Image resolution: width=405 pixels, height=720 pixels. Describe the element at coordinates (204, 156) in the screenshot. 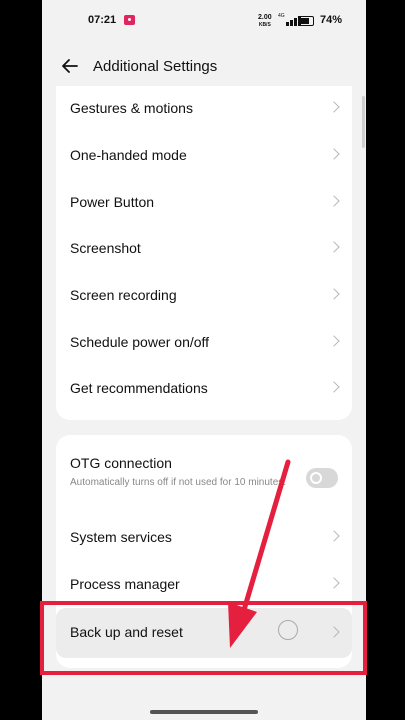

I see `row-one-handed-mode: One-handed mode` at that location.